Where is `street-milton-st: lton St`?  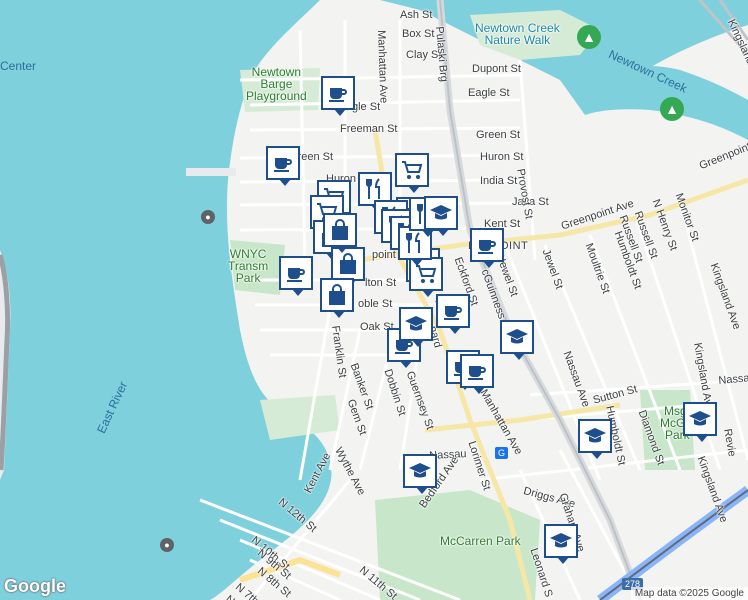
street-milton-st: lton St is located at coordinates (381, 283).